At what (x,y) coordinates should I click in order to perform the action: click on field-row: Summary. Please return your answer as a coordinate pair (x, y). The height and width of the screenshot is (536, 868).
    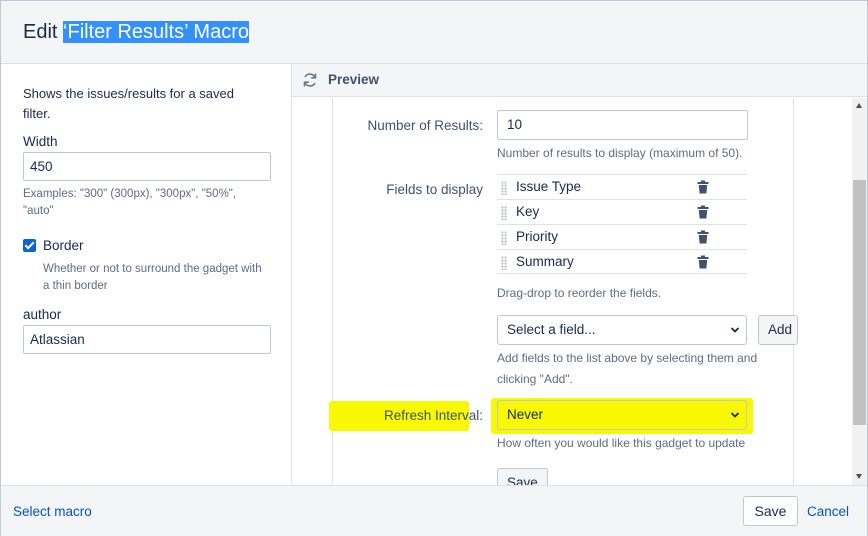
    Looking at the image, I should click on (622, 261).